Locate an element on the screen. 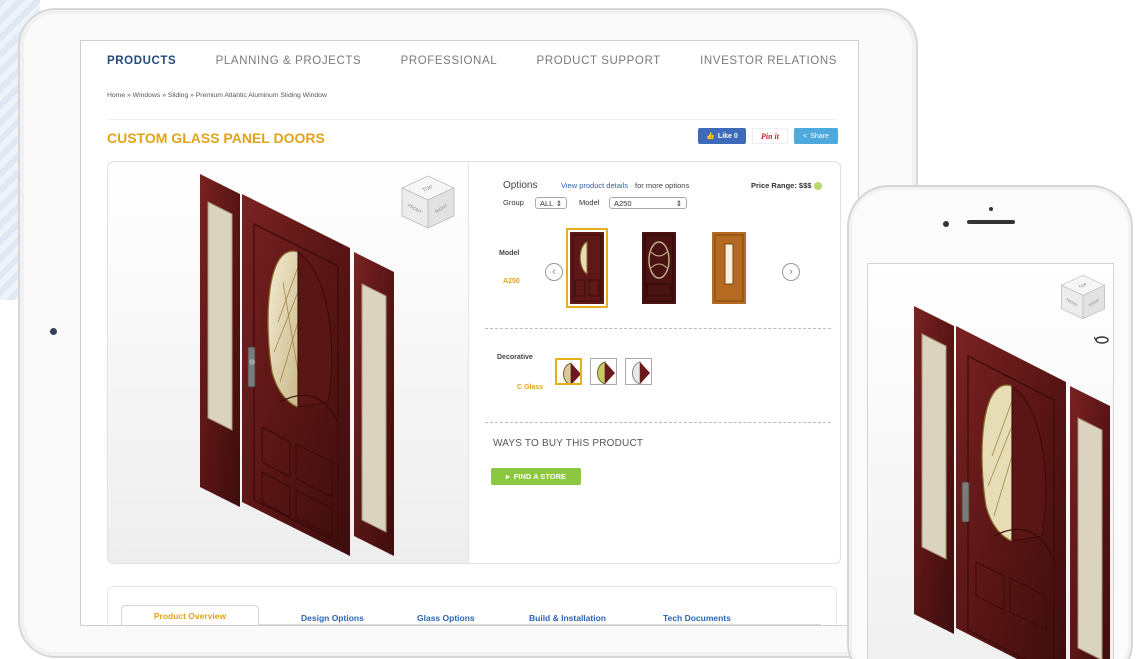 Image resolution: width=1145 pixels, height=659 pixels. model-select: A250 ⇕ is located at coordinates (648, 203).